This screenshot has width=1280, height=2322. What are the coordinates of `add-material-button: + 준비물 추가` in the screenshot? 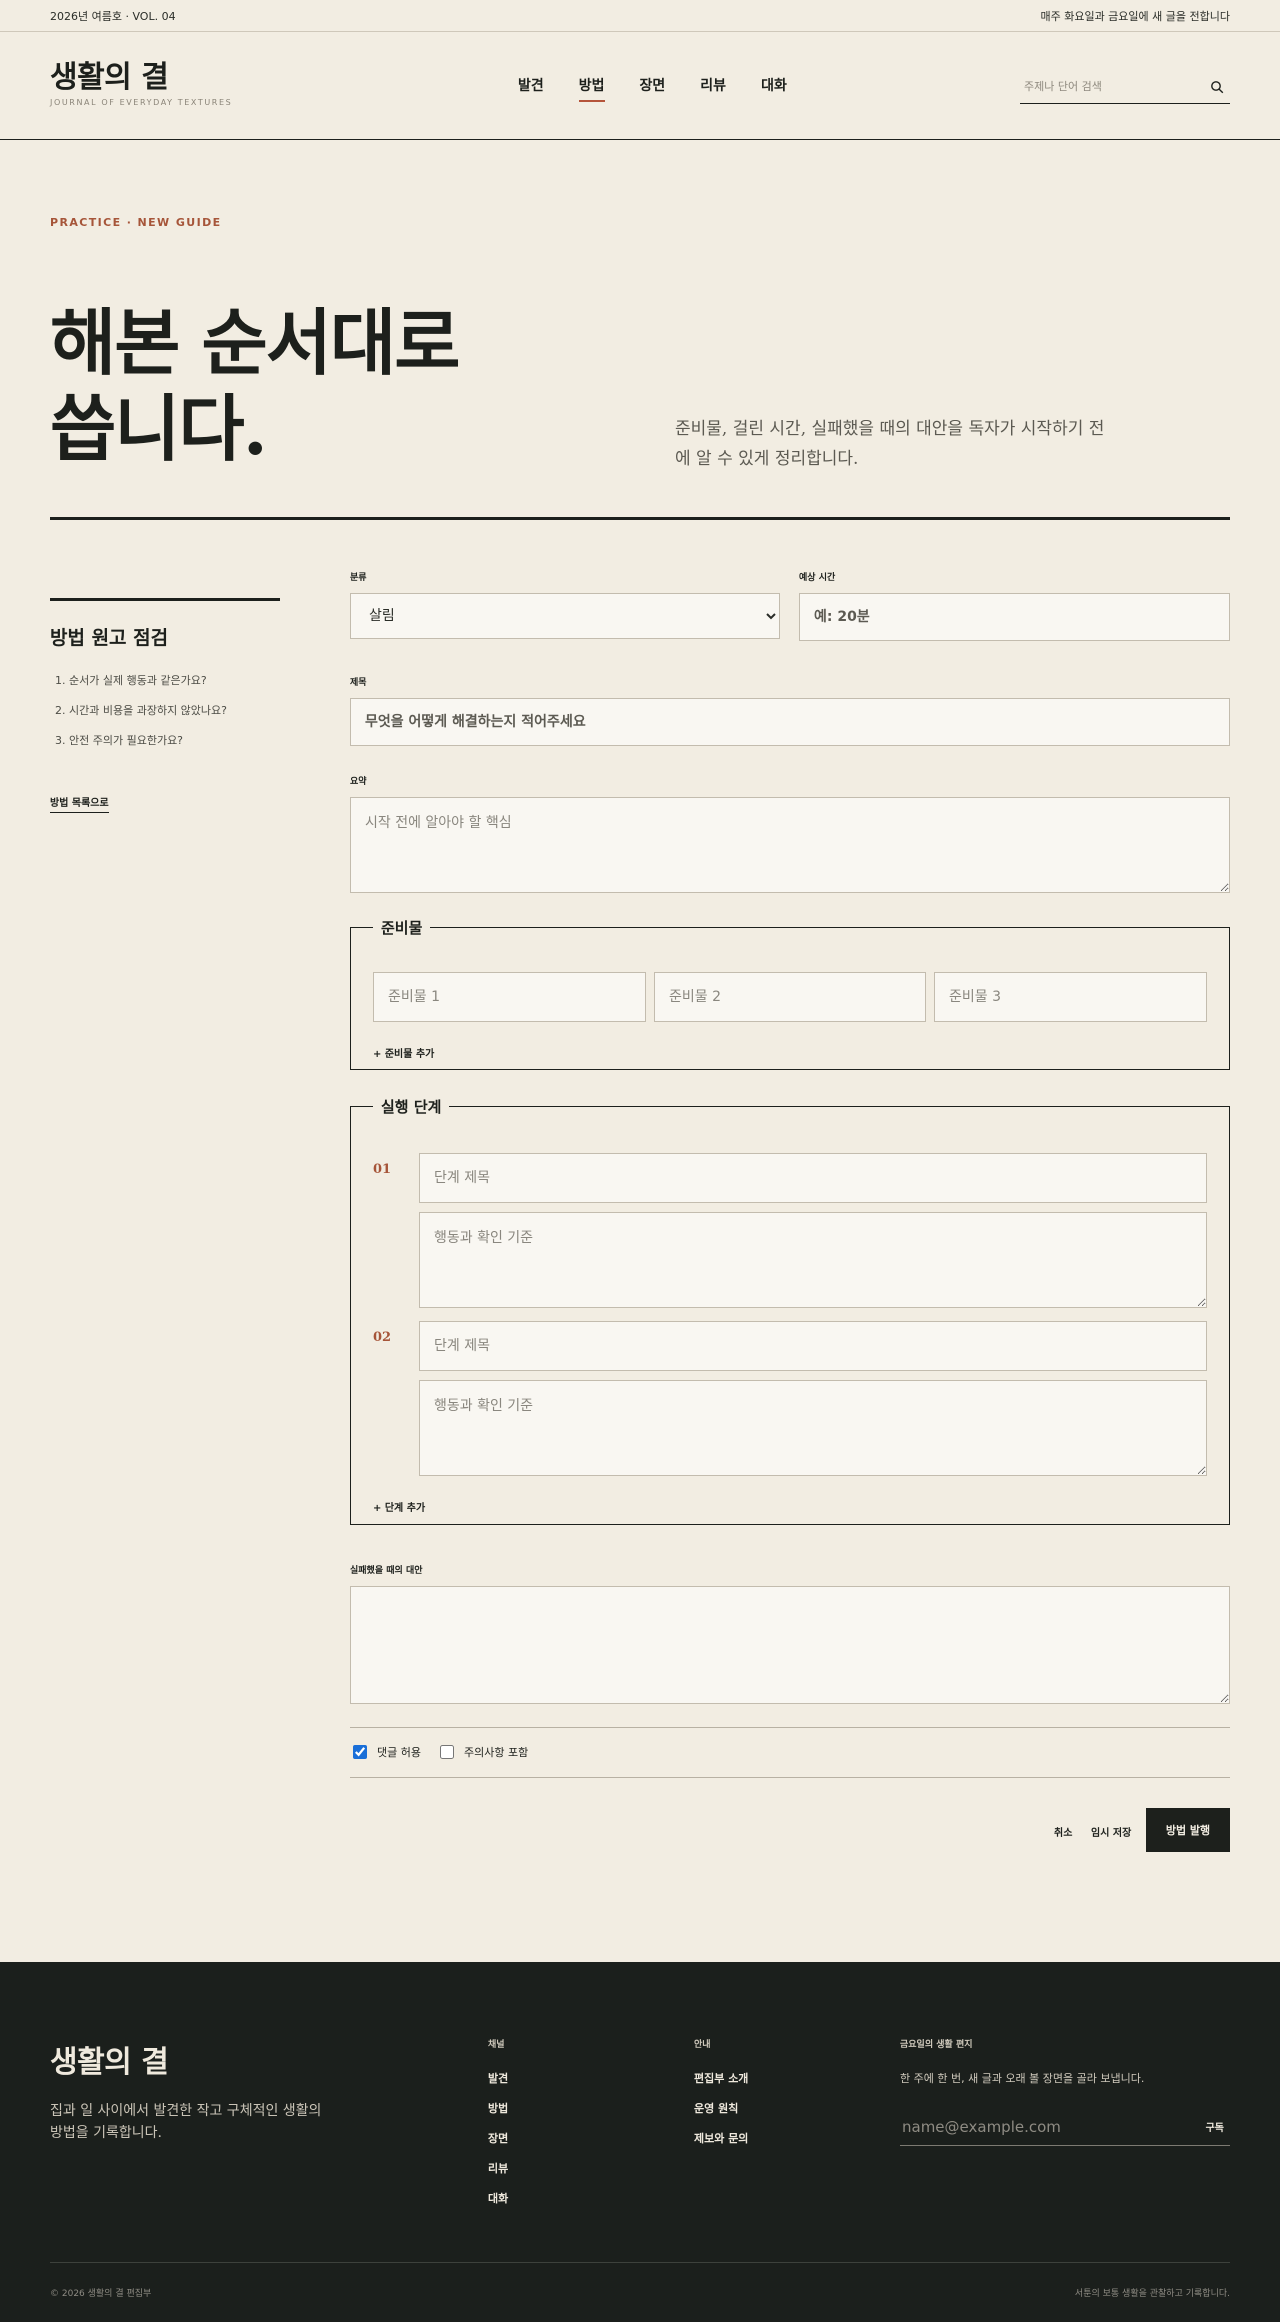 It's located at (403, 1052).